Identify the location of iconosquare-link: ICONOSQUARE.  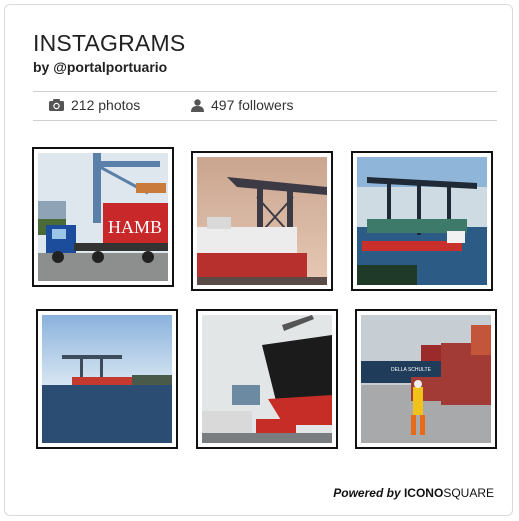
(449, 493).